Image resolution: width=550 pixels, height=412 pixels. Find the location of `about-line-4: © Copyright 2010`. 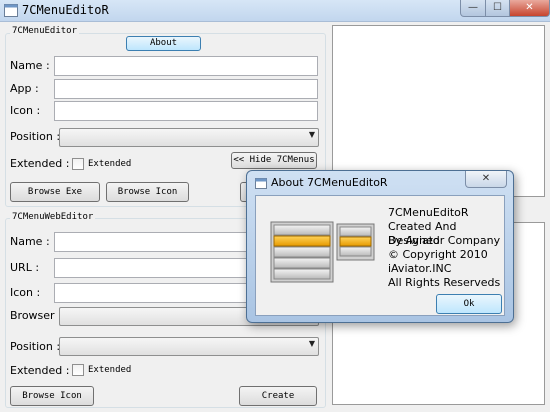

about-line-4: © Copyright 2010 is located at coordinates (438, 254).